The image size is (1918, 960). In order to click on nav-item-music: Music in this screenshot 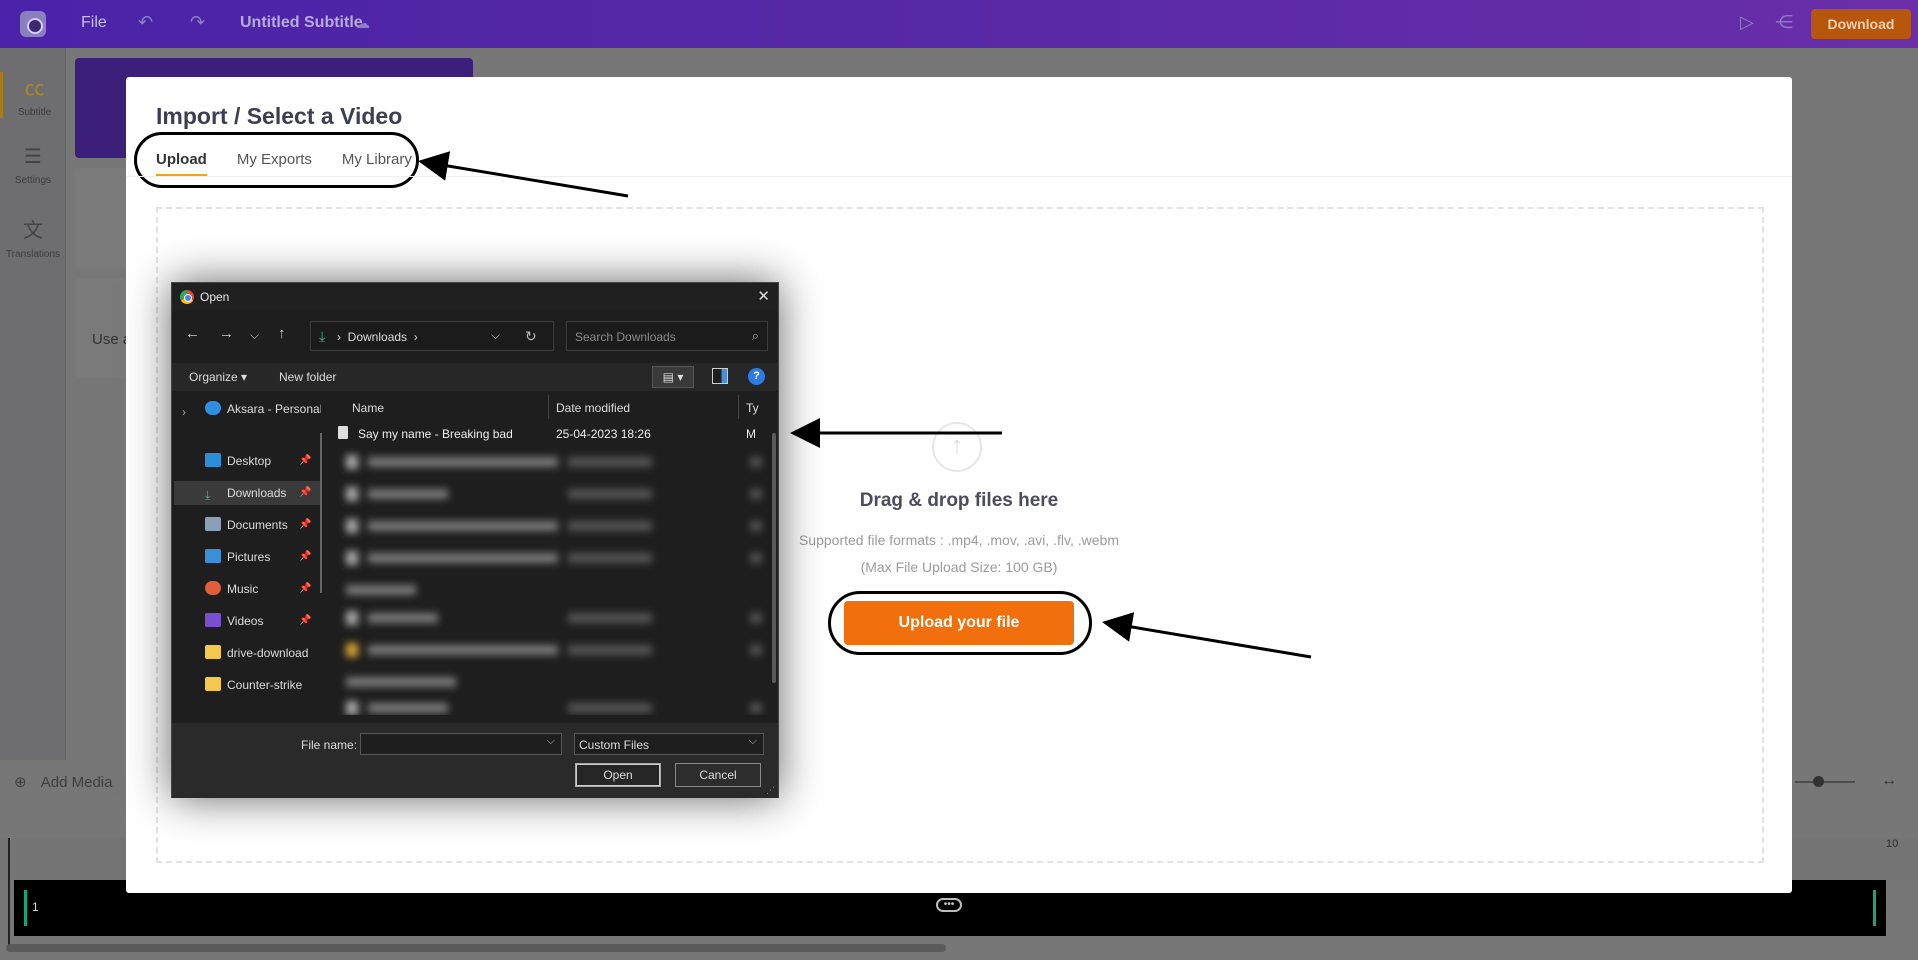, I will do `click(231, 589)`.